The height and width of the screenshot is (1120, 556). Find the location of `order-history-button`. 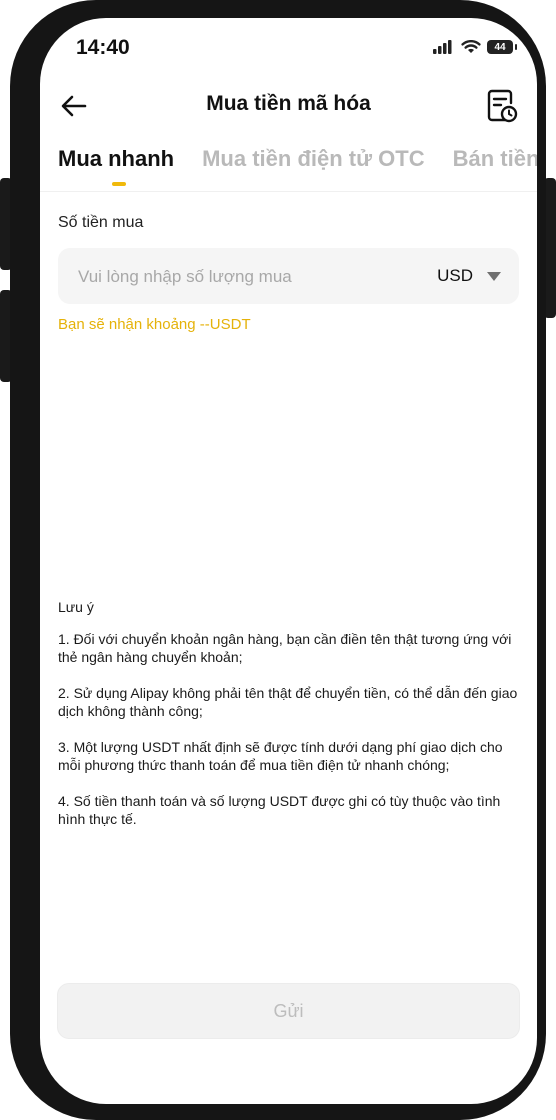

order-history-button is located at coordinates (502, 106).